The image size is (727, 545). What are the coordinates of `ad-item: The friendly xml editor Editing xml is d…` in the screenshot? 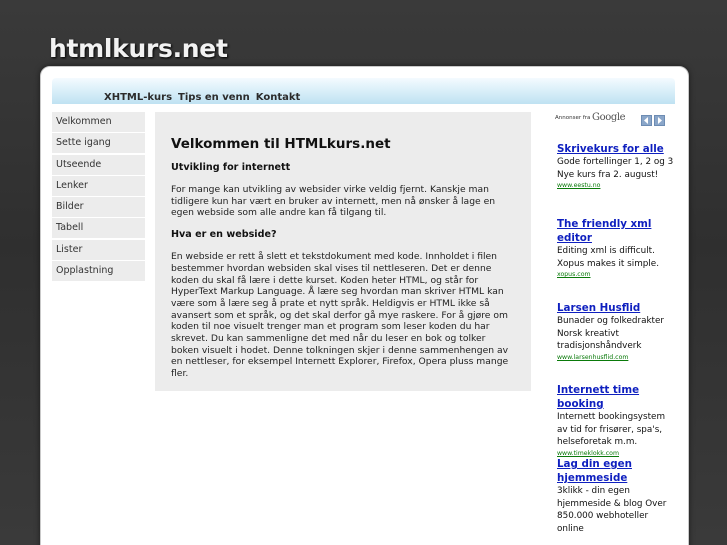 It's located at (617, 248).